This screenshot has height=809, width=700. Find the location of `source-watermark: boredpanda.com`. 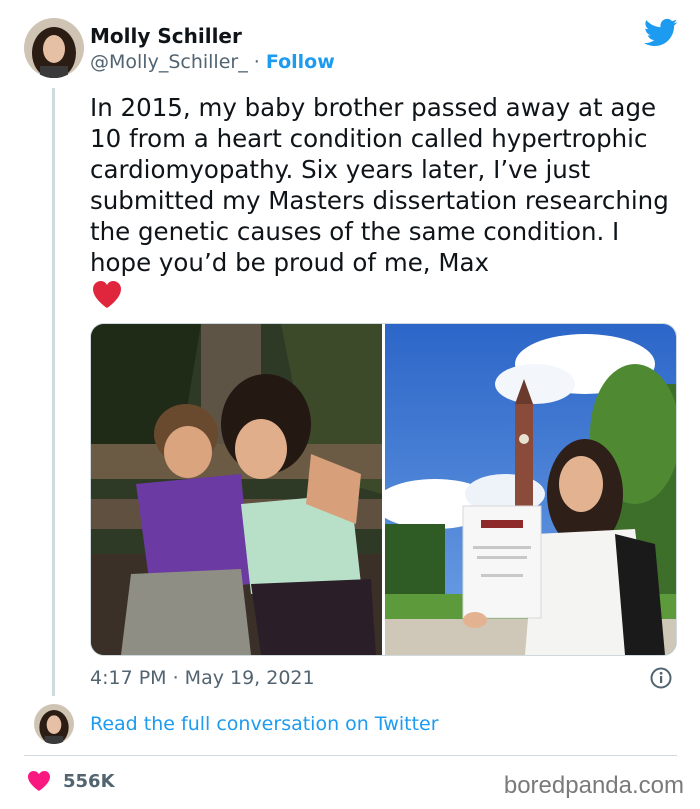

source-watermark: boredpanda.com is located at coordinates (593, 785).